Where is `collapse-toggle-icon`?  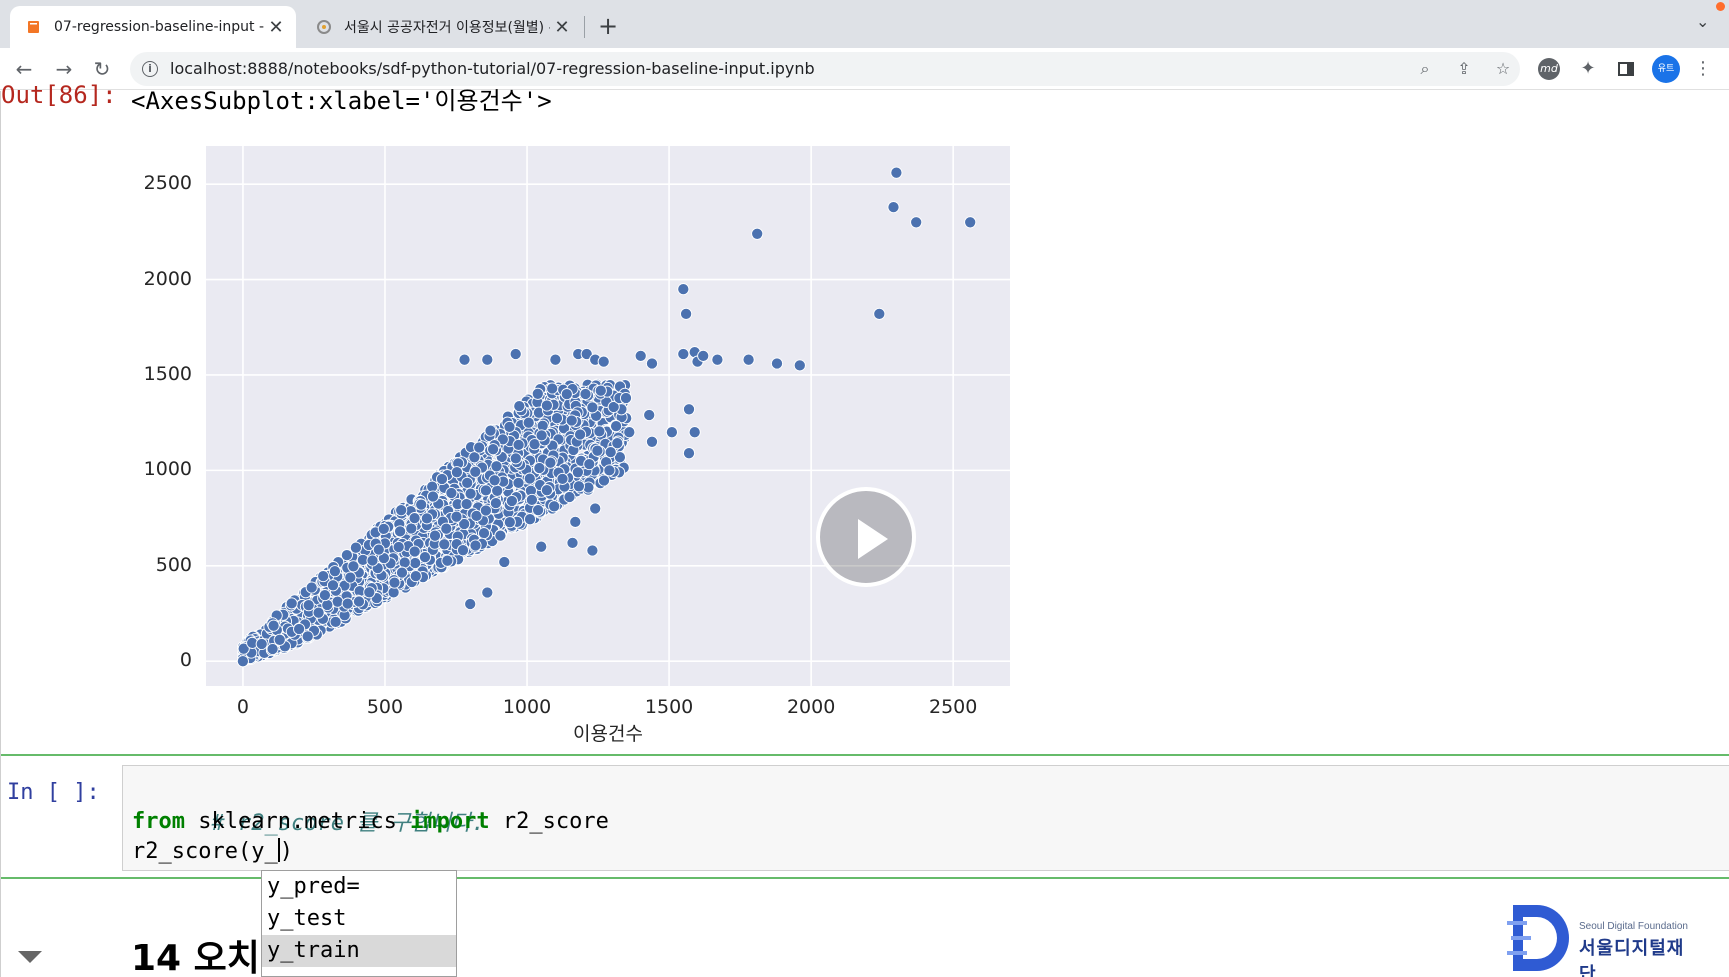 collapse-toggle-icon is located at coordinates (30, 957).